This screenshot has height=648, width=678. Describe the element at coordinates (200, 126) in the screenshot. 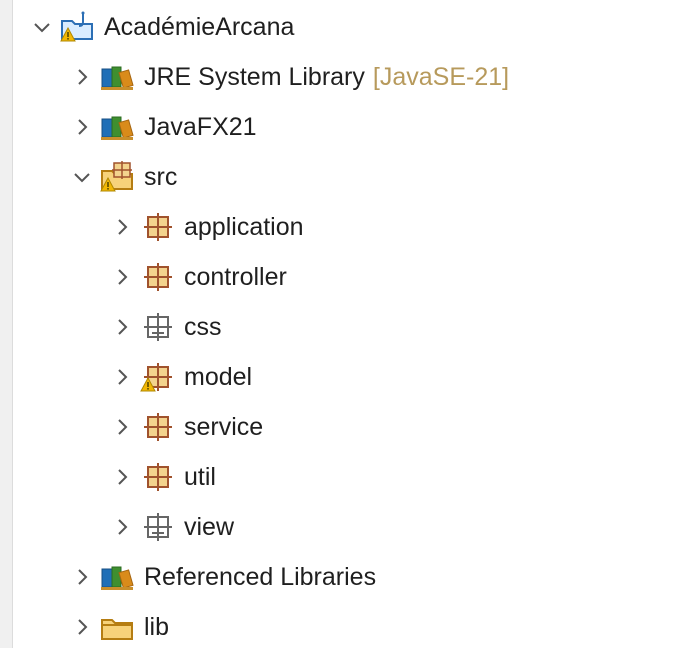

I see `javafx-label: JavaFX21` at that location.